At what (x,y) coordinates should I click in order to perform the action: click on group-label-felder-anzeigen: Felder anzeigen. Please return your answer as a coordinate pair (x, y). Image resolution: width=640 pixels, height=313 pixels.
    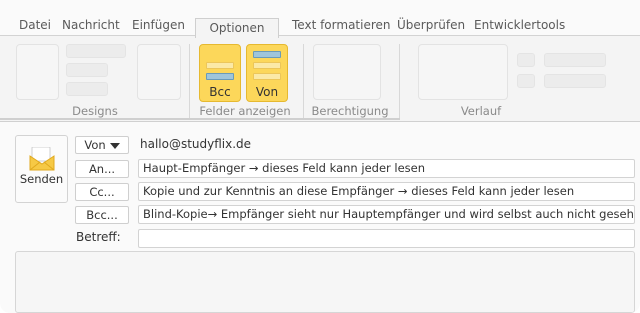
    Looking at the image, I should click on (245, 111).